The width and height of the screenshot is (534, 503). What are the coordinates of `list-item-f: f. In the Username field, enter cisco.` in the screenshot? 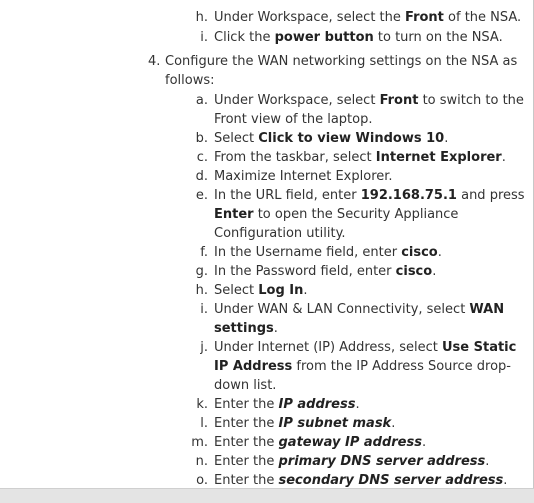 It's located at (321, 252).